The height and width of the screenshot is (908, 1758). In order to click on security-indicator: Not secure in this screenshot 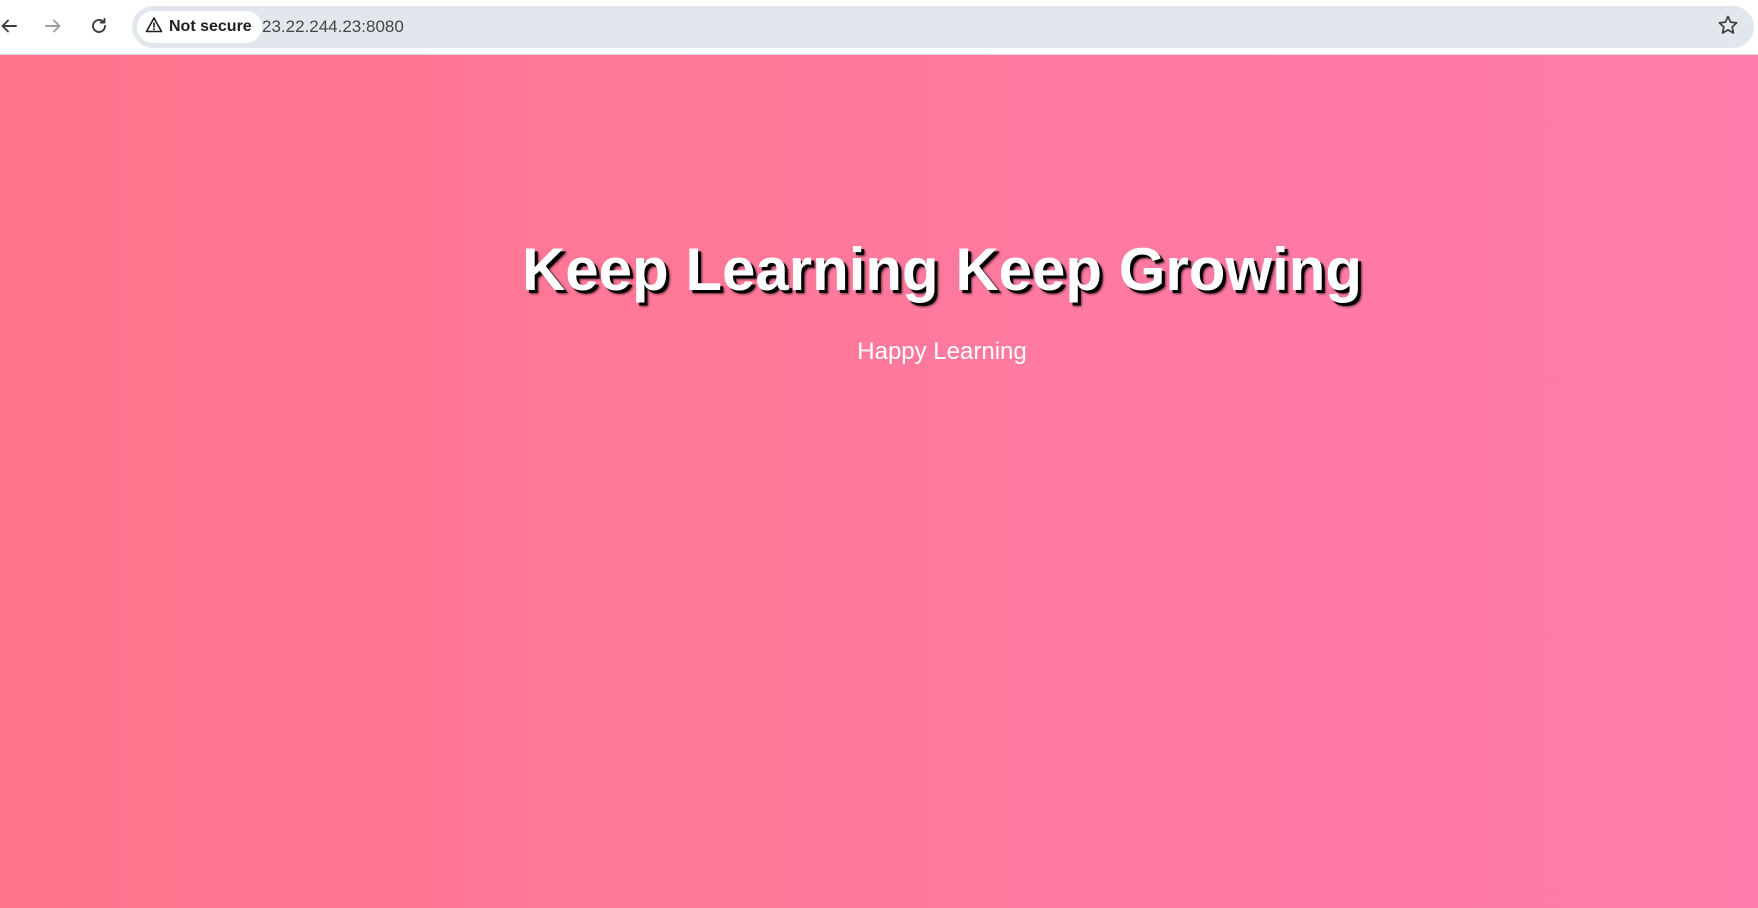, I will do `click(199, 27)`.